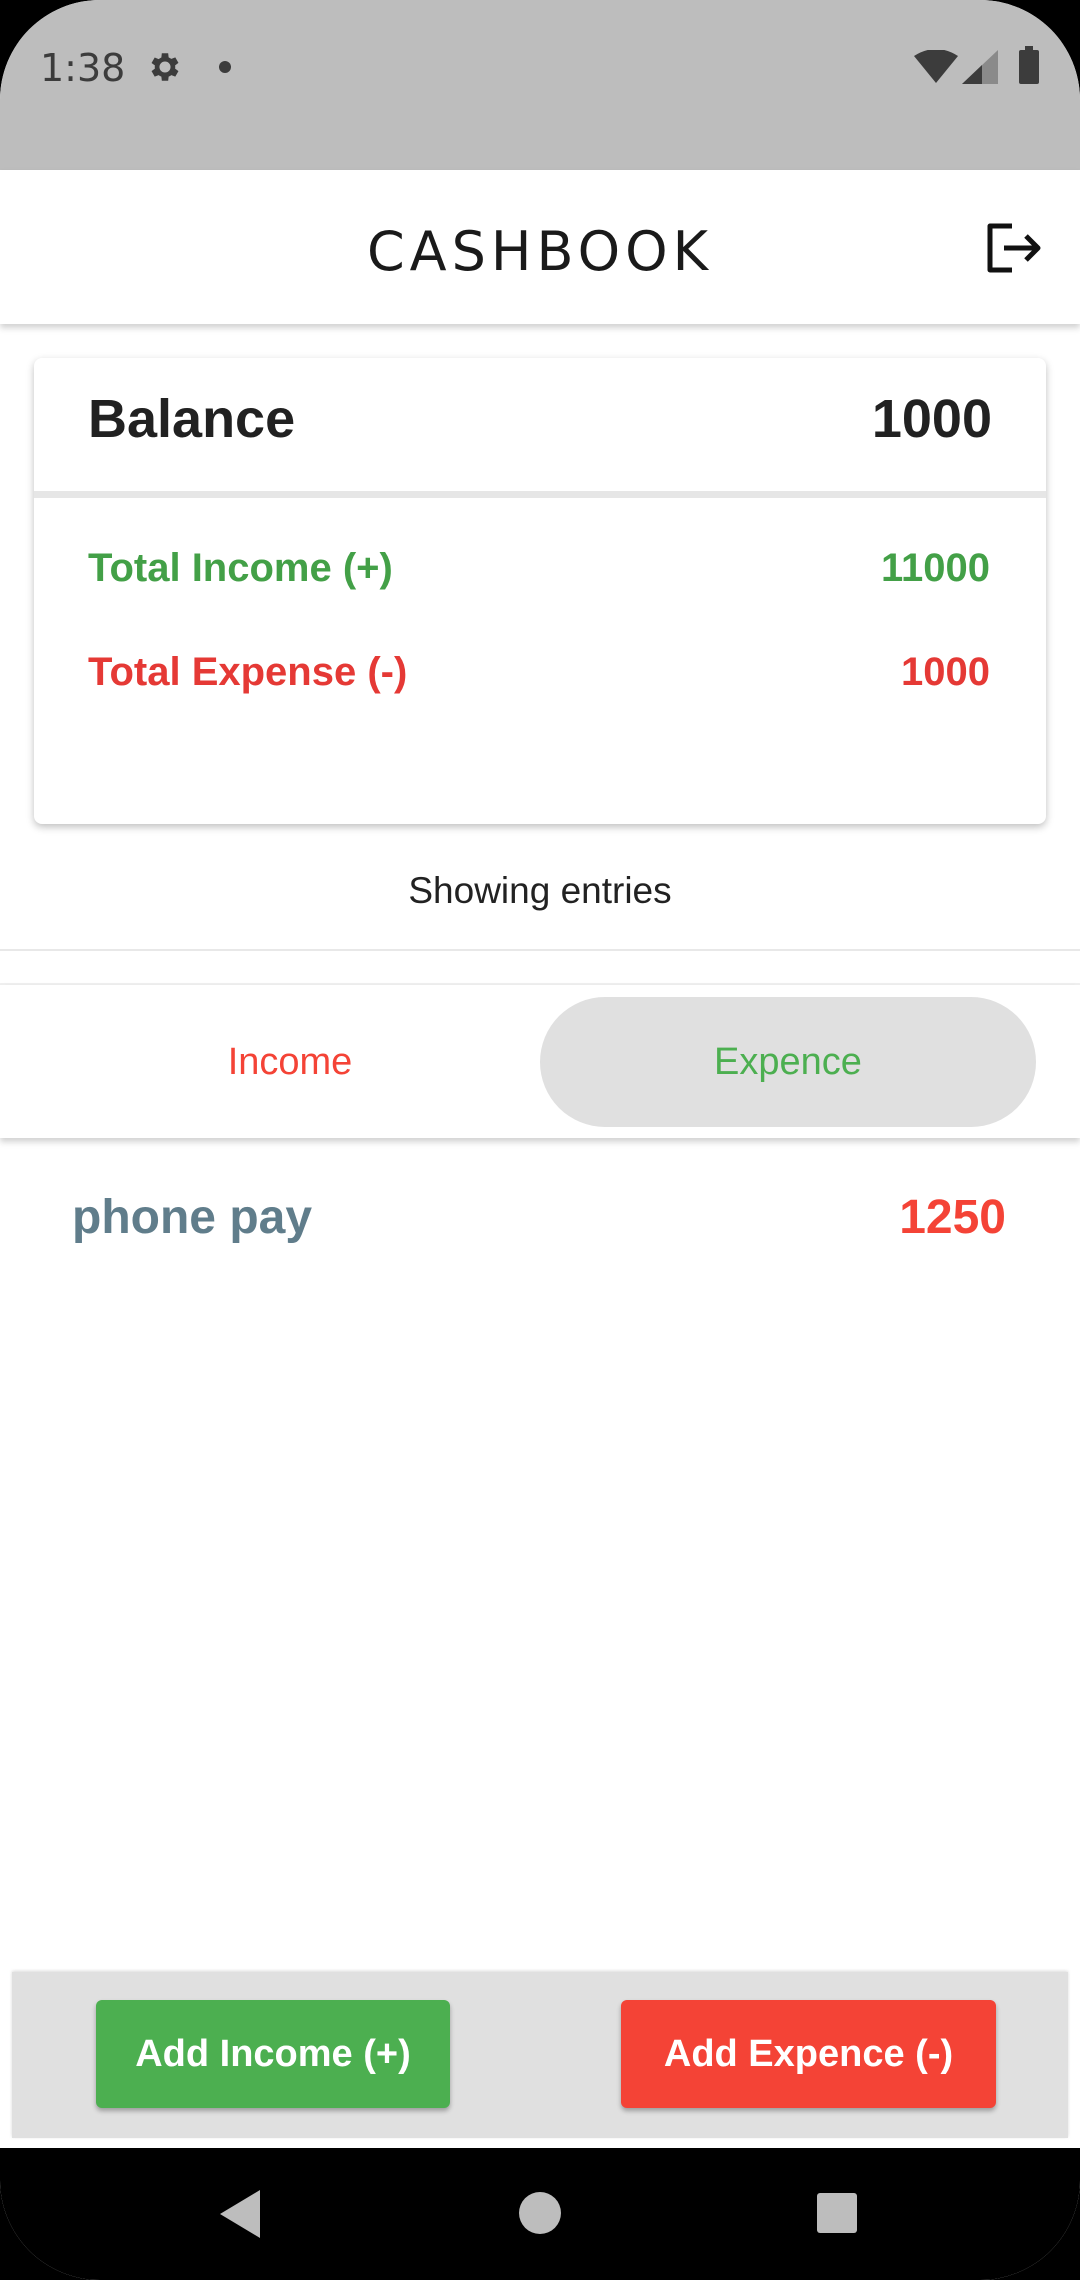  I want to click on tab-bar: Income Expence, so click(540, 1061).